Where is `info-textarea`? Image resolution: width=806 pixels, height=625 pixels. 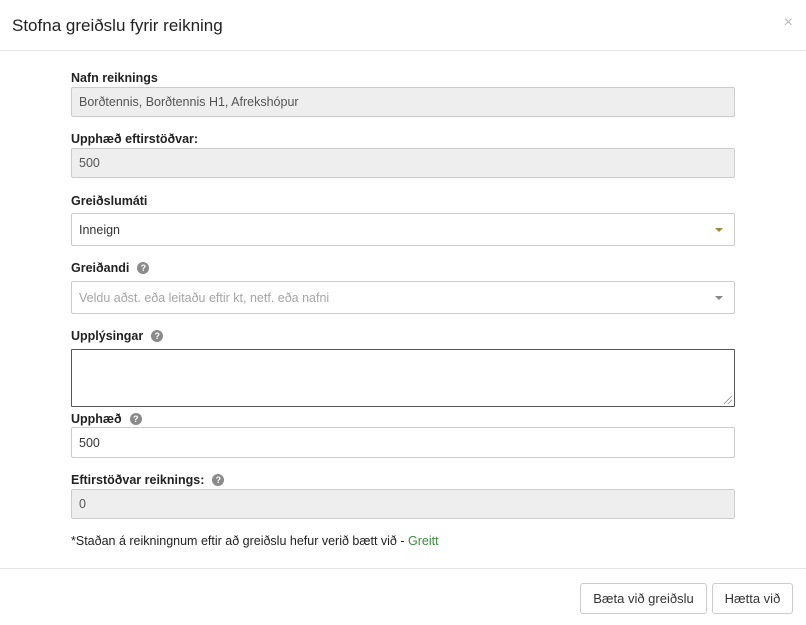 info-textarea is located at coordinates (403, 378).